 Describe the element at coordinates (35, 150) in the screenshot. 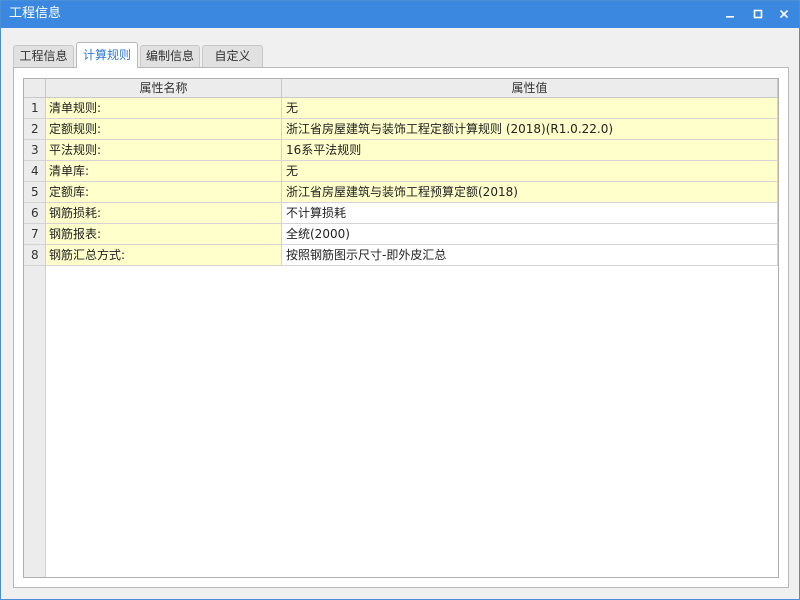

I see `row-number: 3` at that location.